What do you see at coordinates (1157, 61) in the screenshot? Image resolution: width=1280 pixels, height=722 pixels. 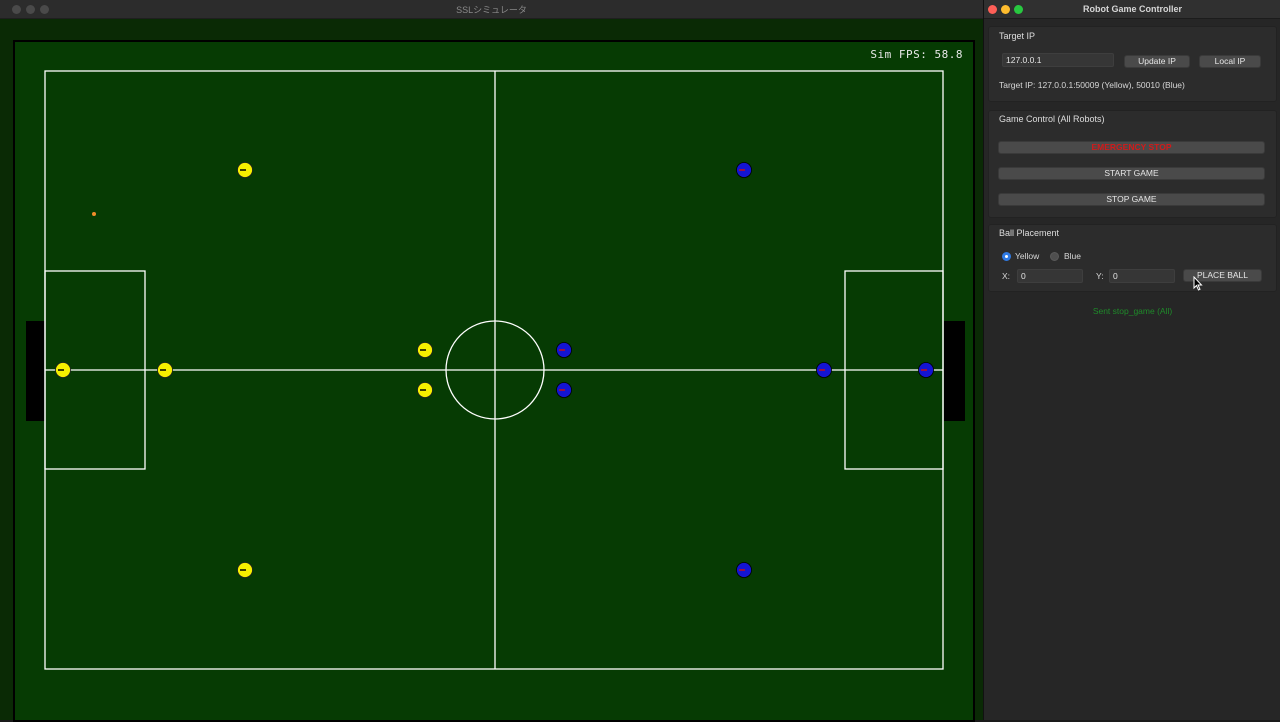 I see `update-ip-button: Update IP` at bounding box center [1157, 61].